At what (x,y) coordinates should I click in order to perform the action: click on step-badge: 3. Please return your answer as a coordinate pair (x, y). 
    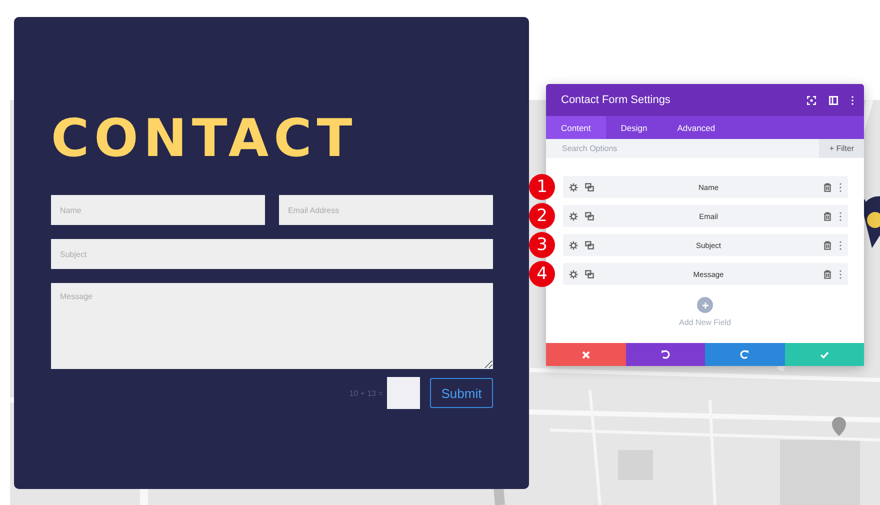
    Looking at the image, I should click on (542, 245).